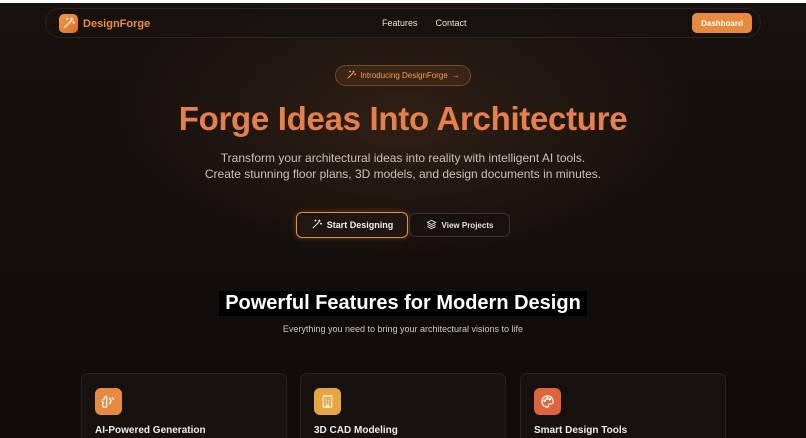  Describe the element at coordinates (431, 225) in the screenshot. I see `layers-icon` at that location.